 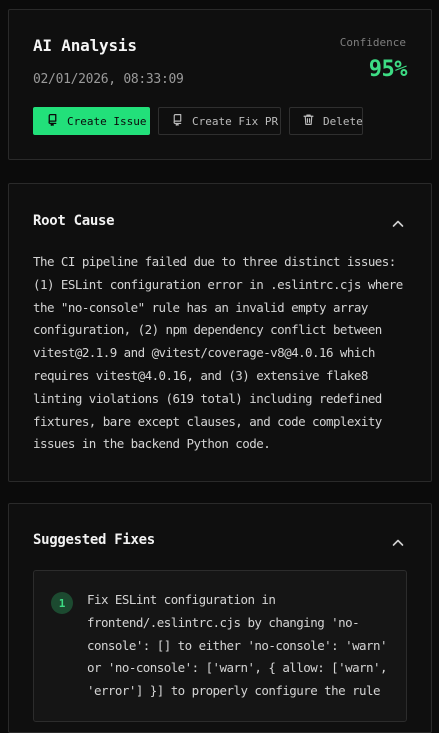 What do you see at coordinates (343, 121) in the screenshot?
I see `delete-label: Delete` at bounding box center [343, 121].